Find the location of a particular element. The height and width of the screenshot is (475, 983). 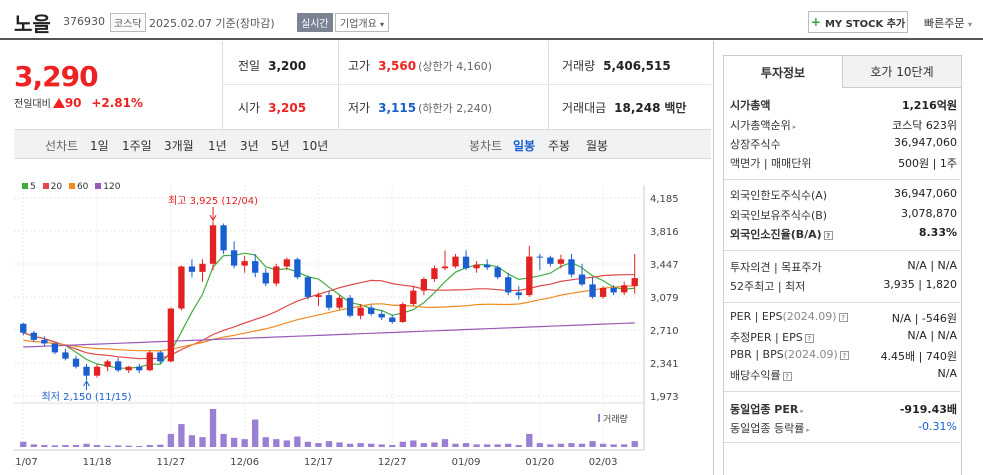

candle-weekly: 주봉 is located at coordinates (559, 145).